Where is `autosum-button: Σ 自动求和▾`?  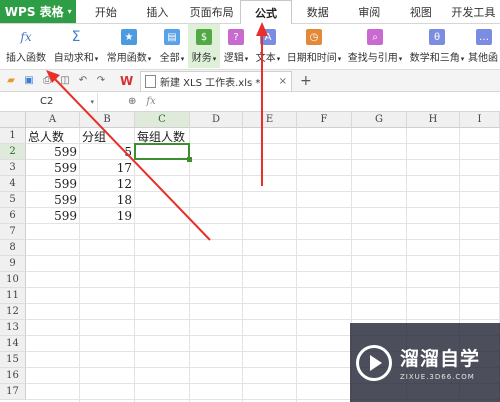 autosum-button: Σ 自动求和▾ is located at coordinates (76, 46).